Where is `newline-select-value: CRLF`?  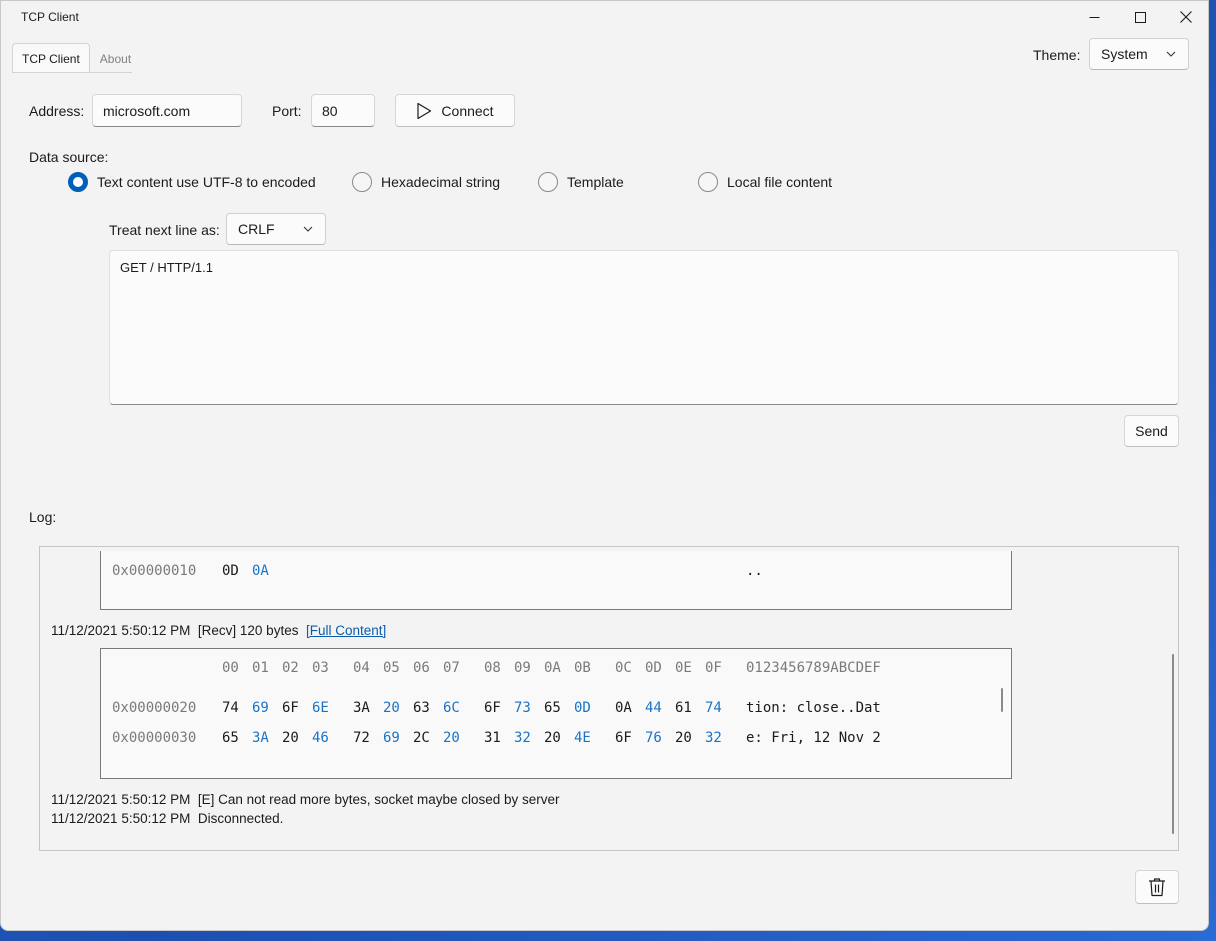 newline-select-value: CRLF is located at coordinates (256, 229).